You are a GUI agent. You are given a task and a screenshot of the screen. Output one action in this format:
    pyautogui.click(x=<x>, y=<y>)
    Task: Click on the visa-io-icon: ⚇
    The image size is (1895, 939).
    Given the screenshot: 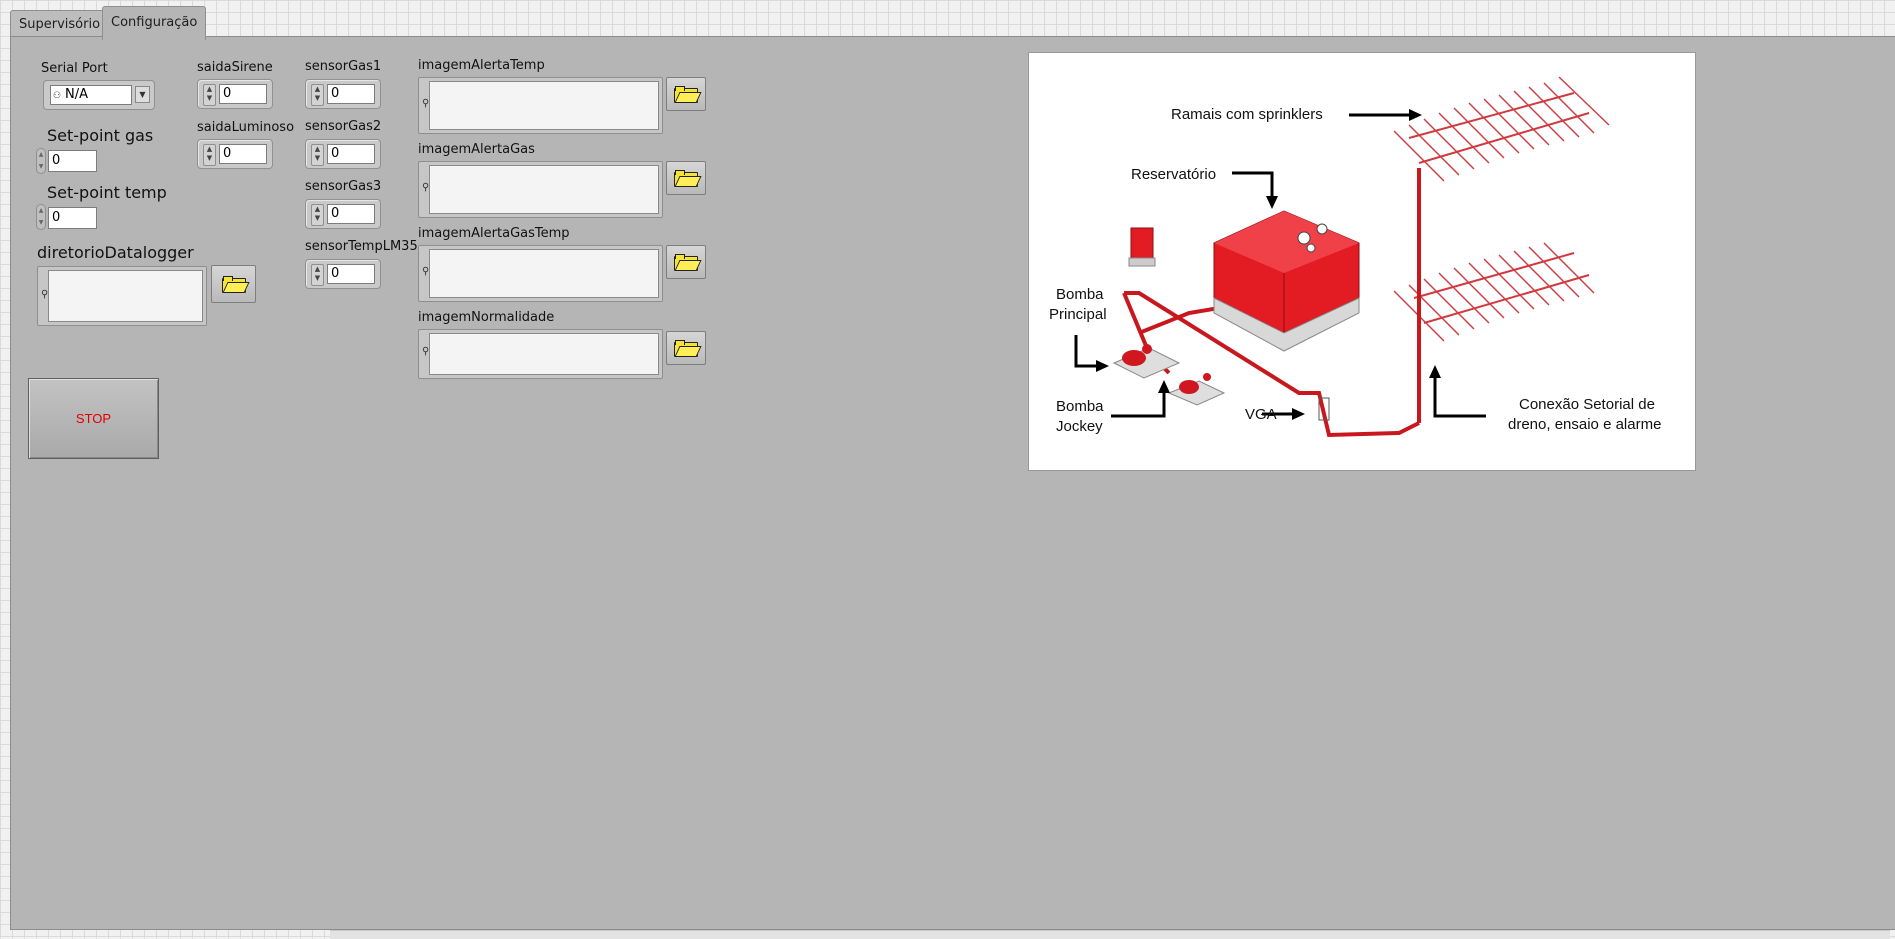 What is the action you would take?
    pyautogui.click(x=57, y=96)
    